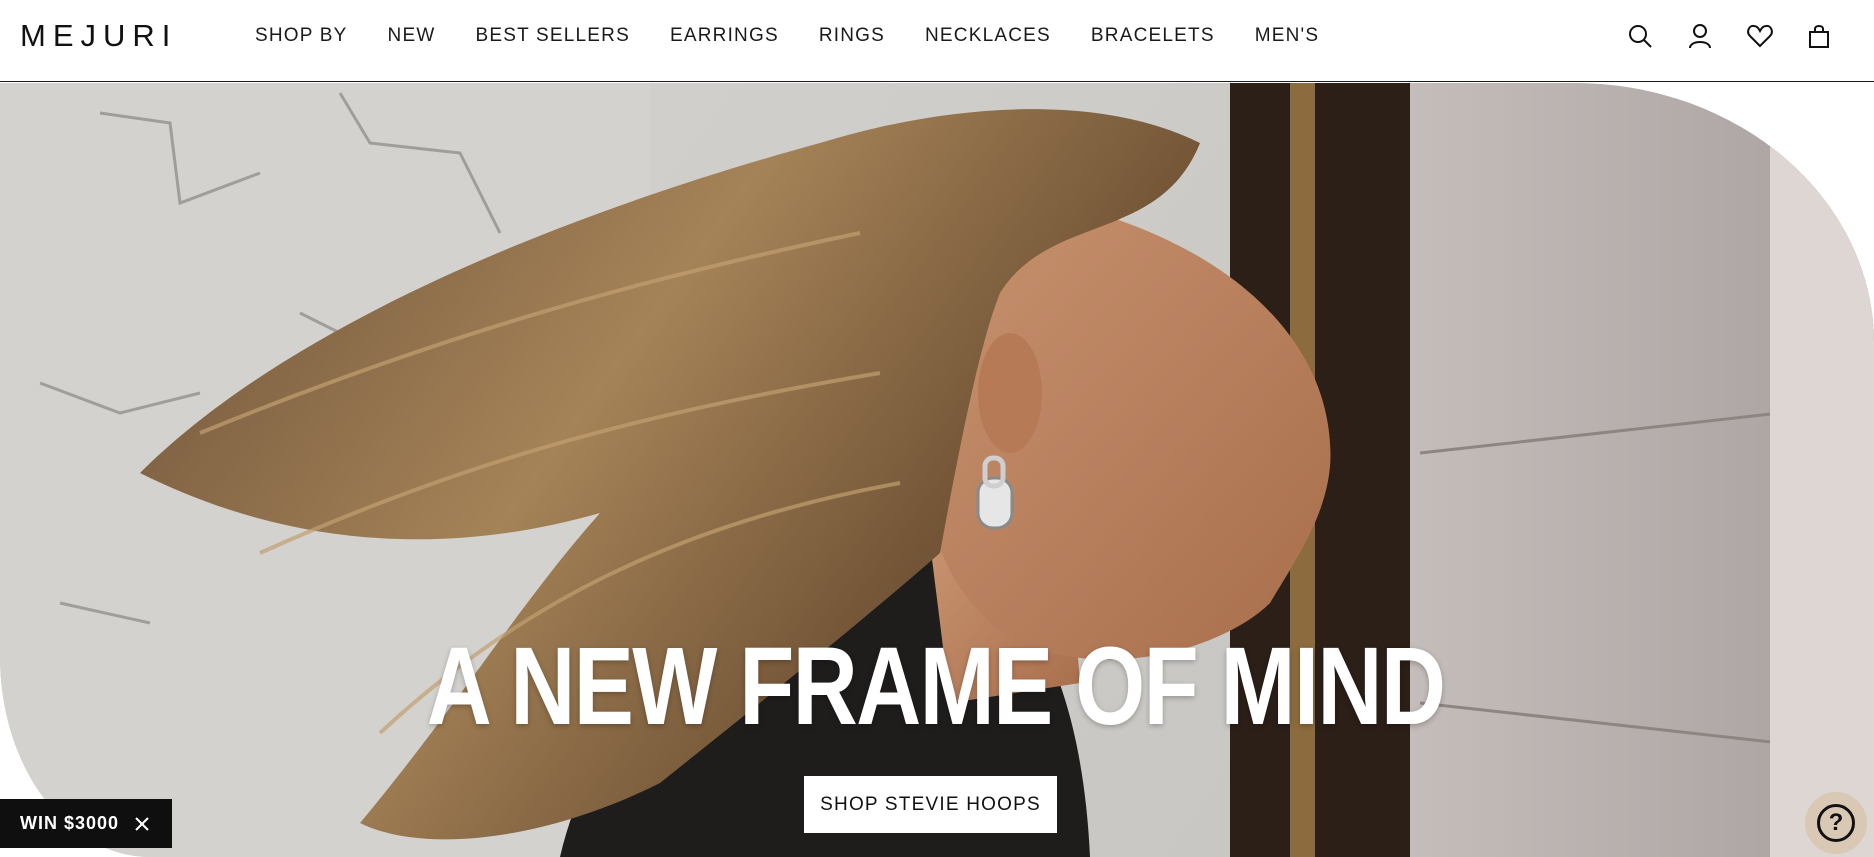 Image resolution: width=1874 pixels, height=857 pixels. What do you see at coordinates (988, 36) in the screenshot?
I see `nav-necklaces: NECKLACES` at bounding box center [988, 36].